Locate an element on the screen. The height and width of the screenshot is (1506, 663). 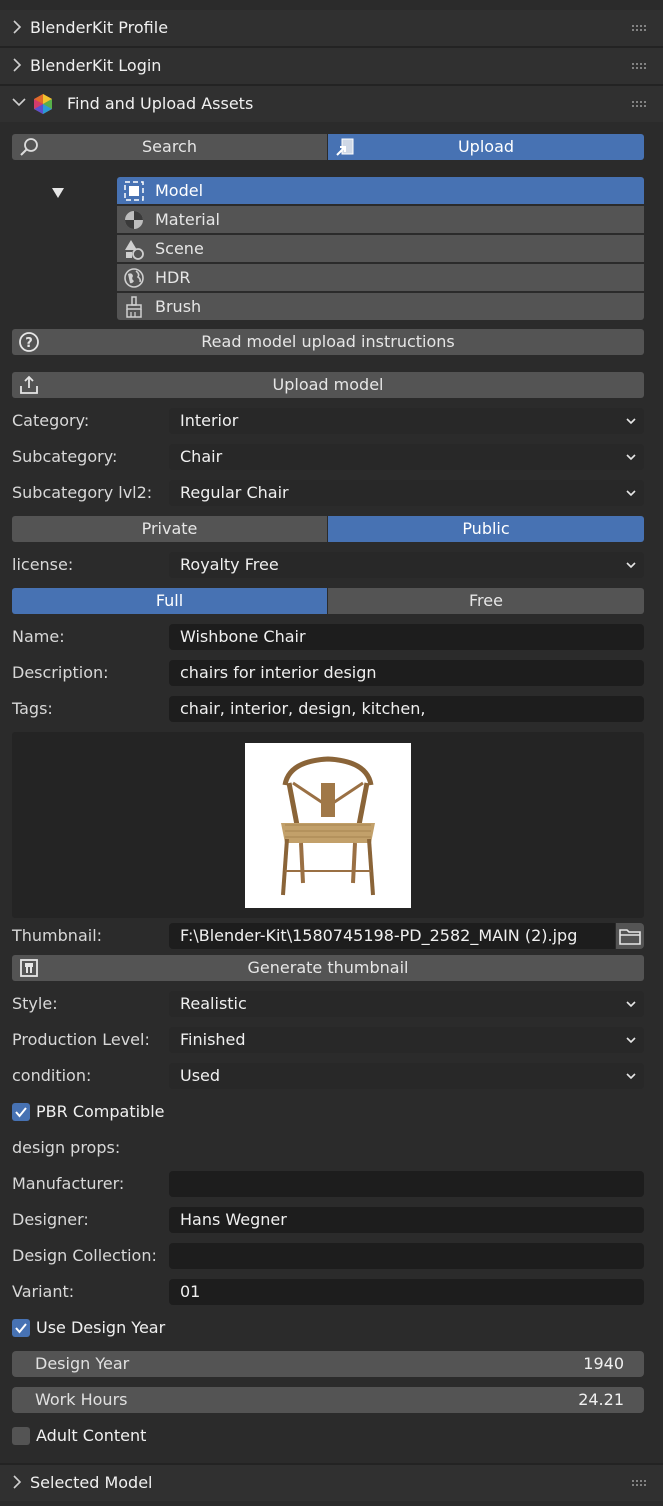
name-label: Name: is located at coordinates (38, 636).